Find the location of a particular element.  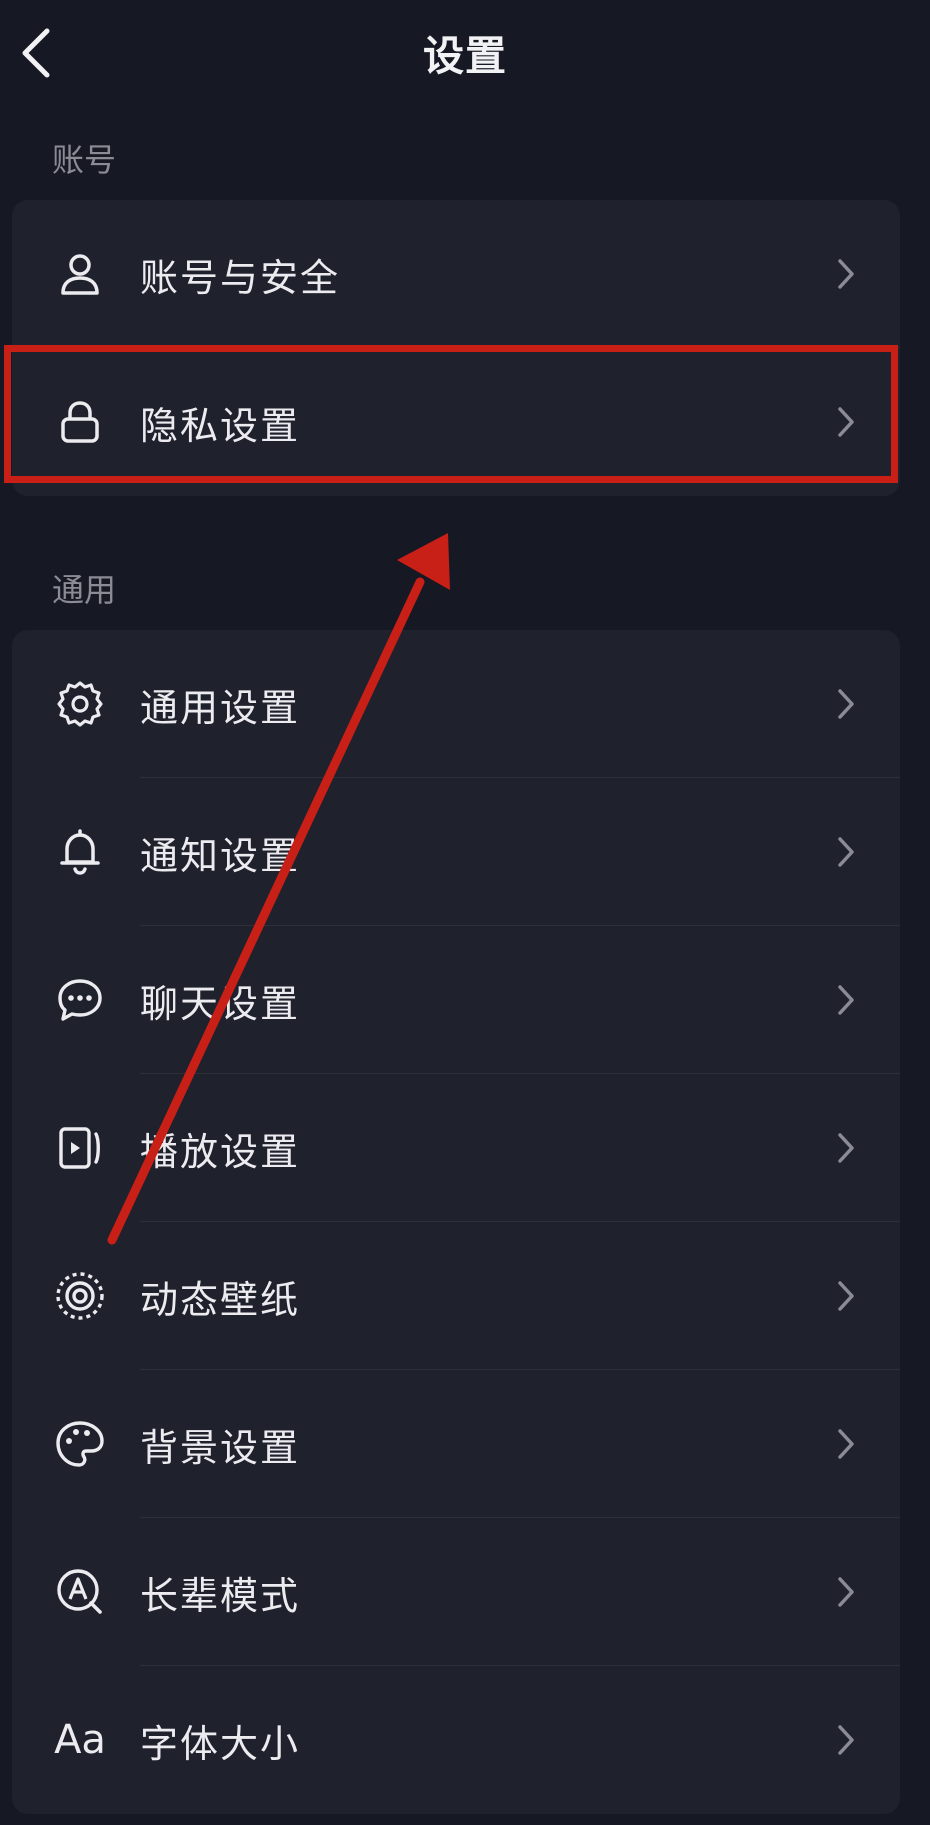

row-label: 字体大小 is located at coordinates (220, 1743).